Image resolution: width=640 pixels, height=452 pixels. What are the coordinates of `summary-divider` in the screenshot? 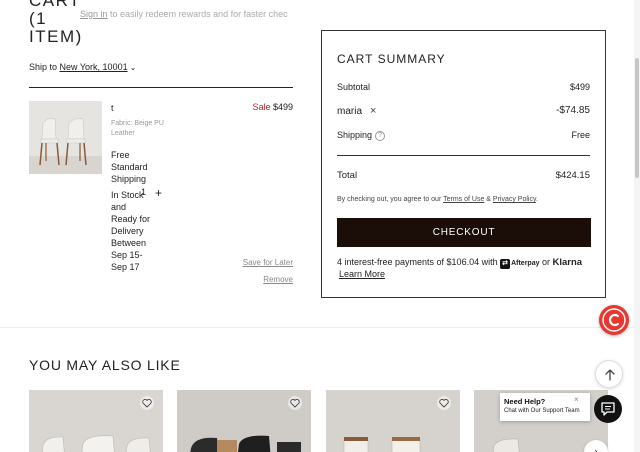 It's located at (463, 155).